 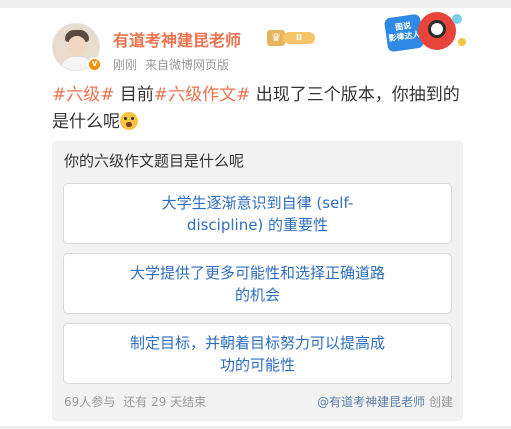 What do you see at coordinates (125, 65) in the screenshot?
I see `post-time: 刚刚` at bounding box center [125, 65].